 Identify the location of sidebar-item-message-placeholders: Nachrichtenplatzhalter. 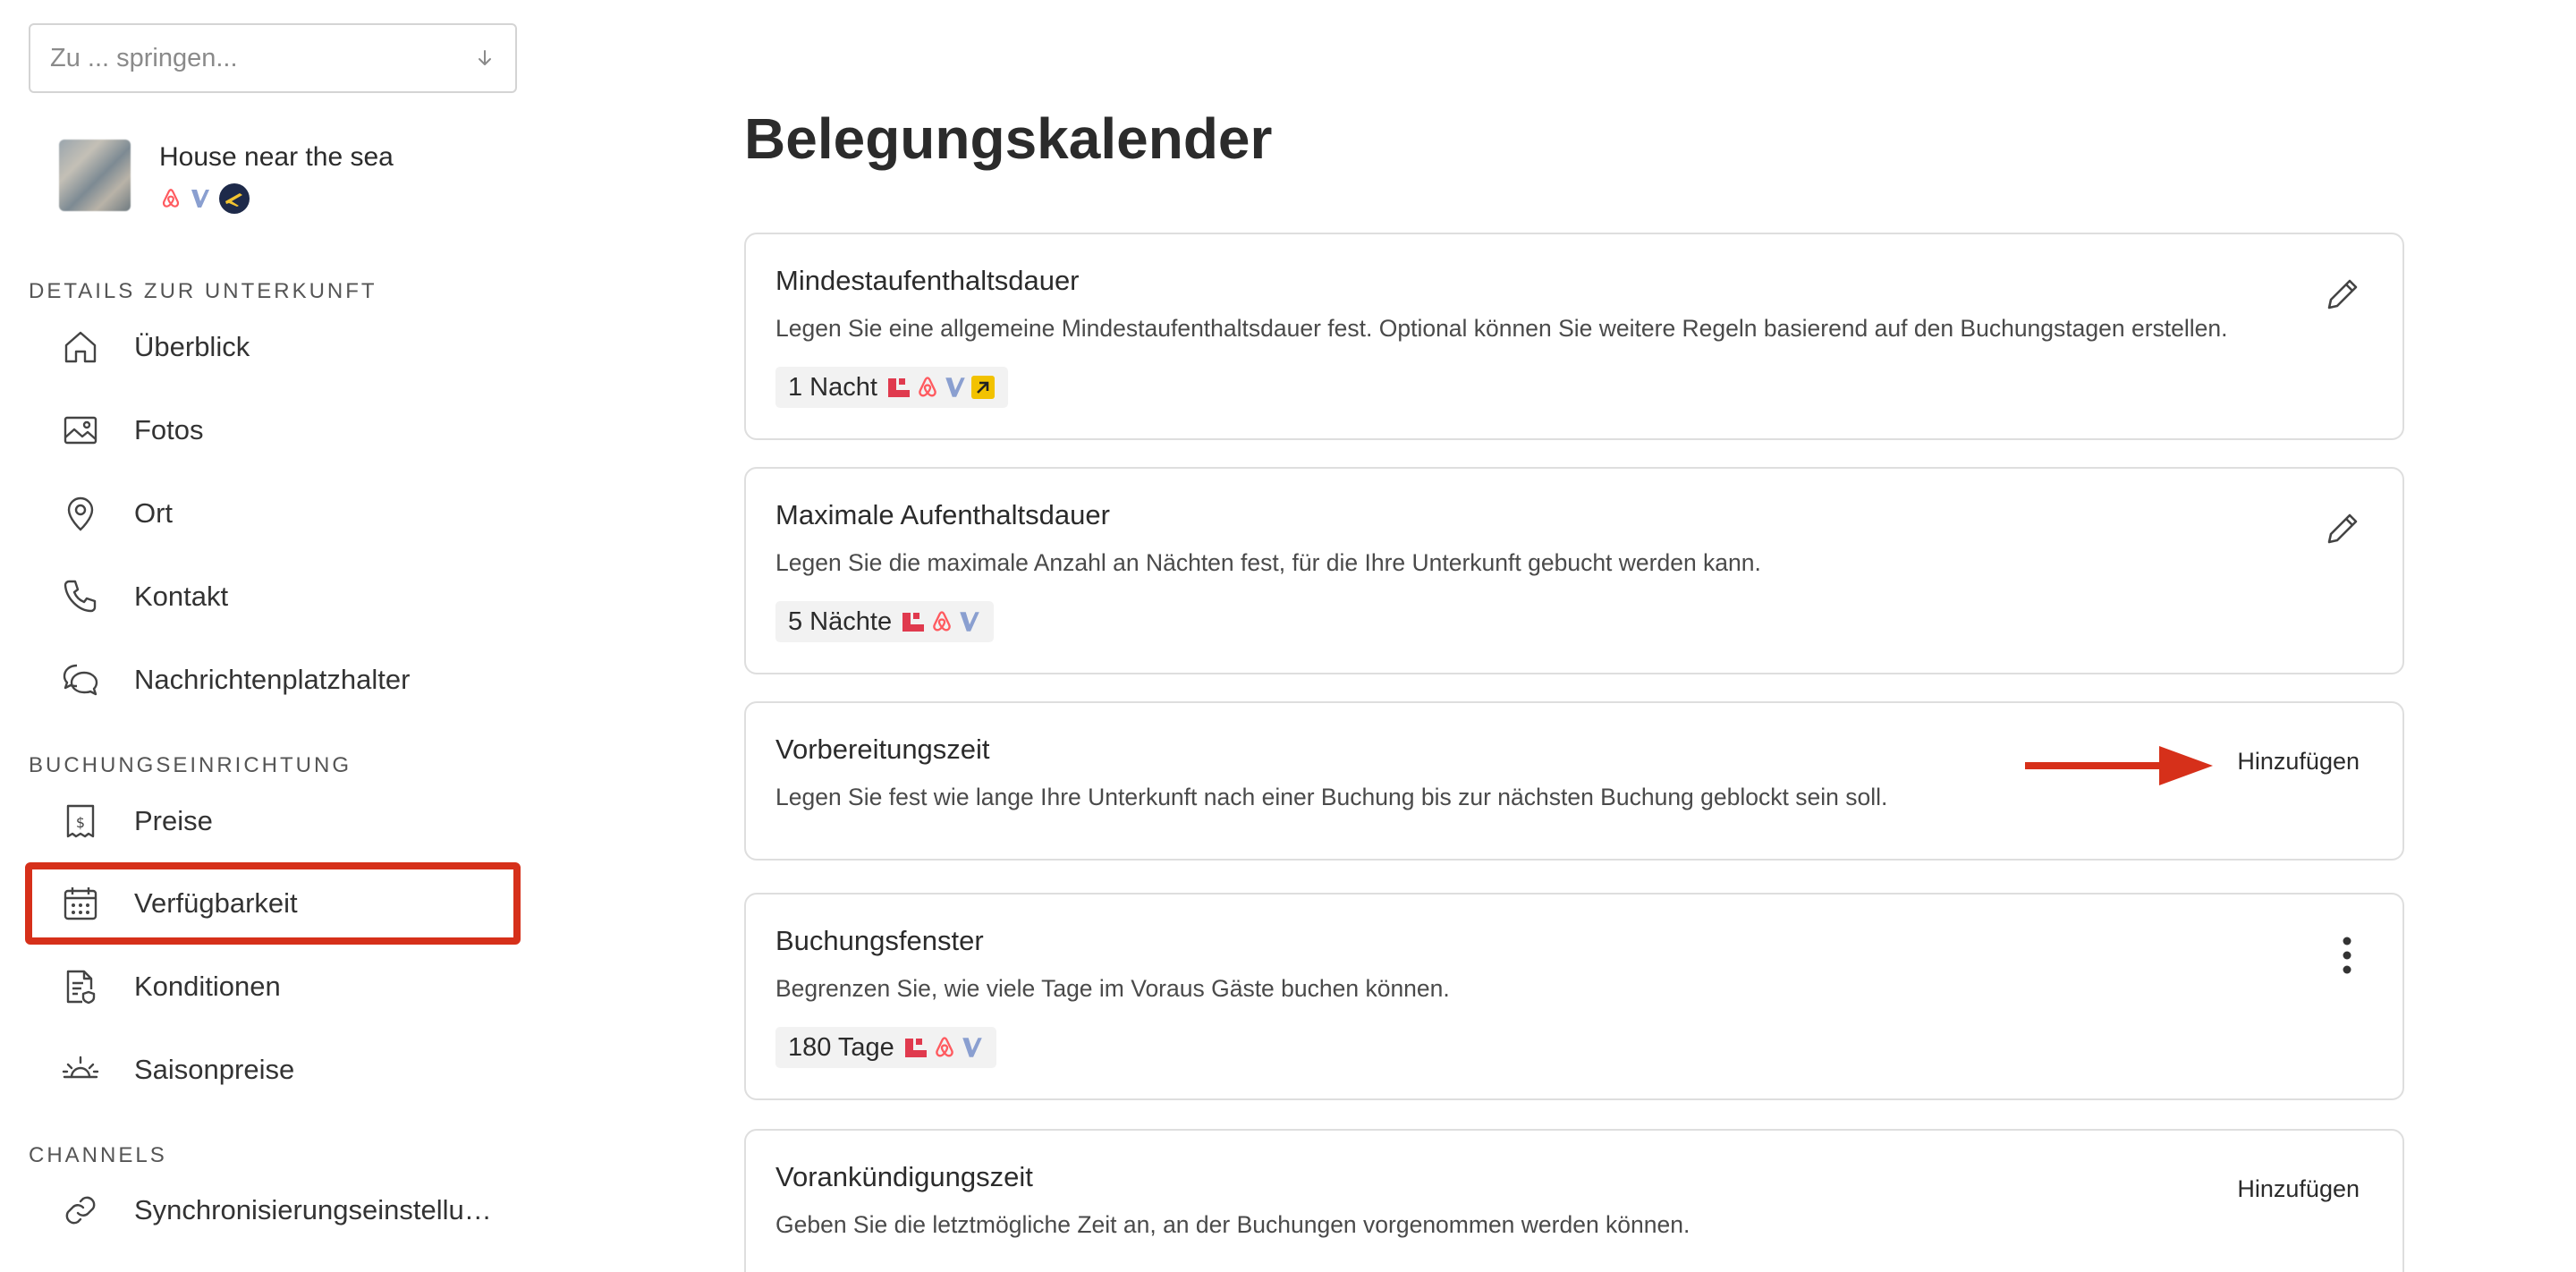
(273, 679).